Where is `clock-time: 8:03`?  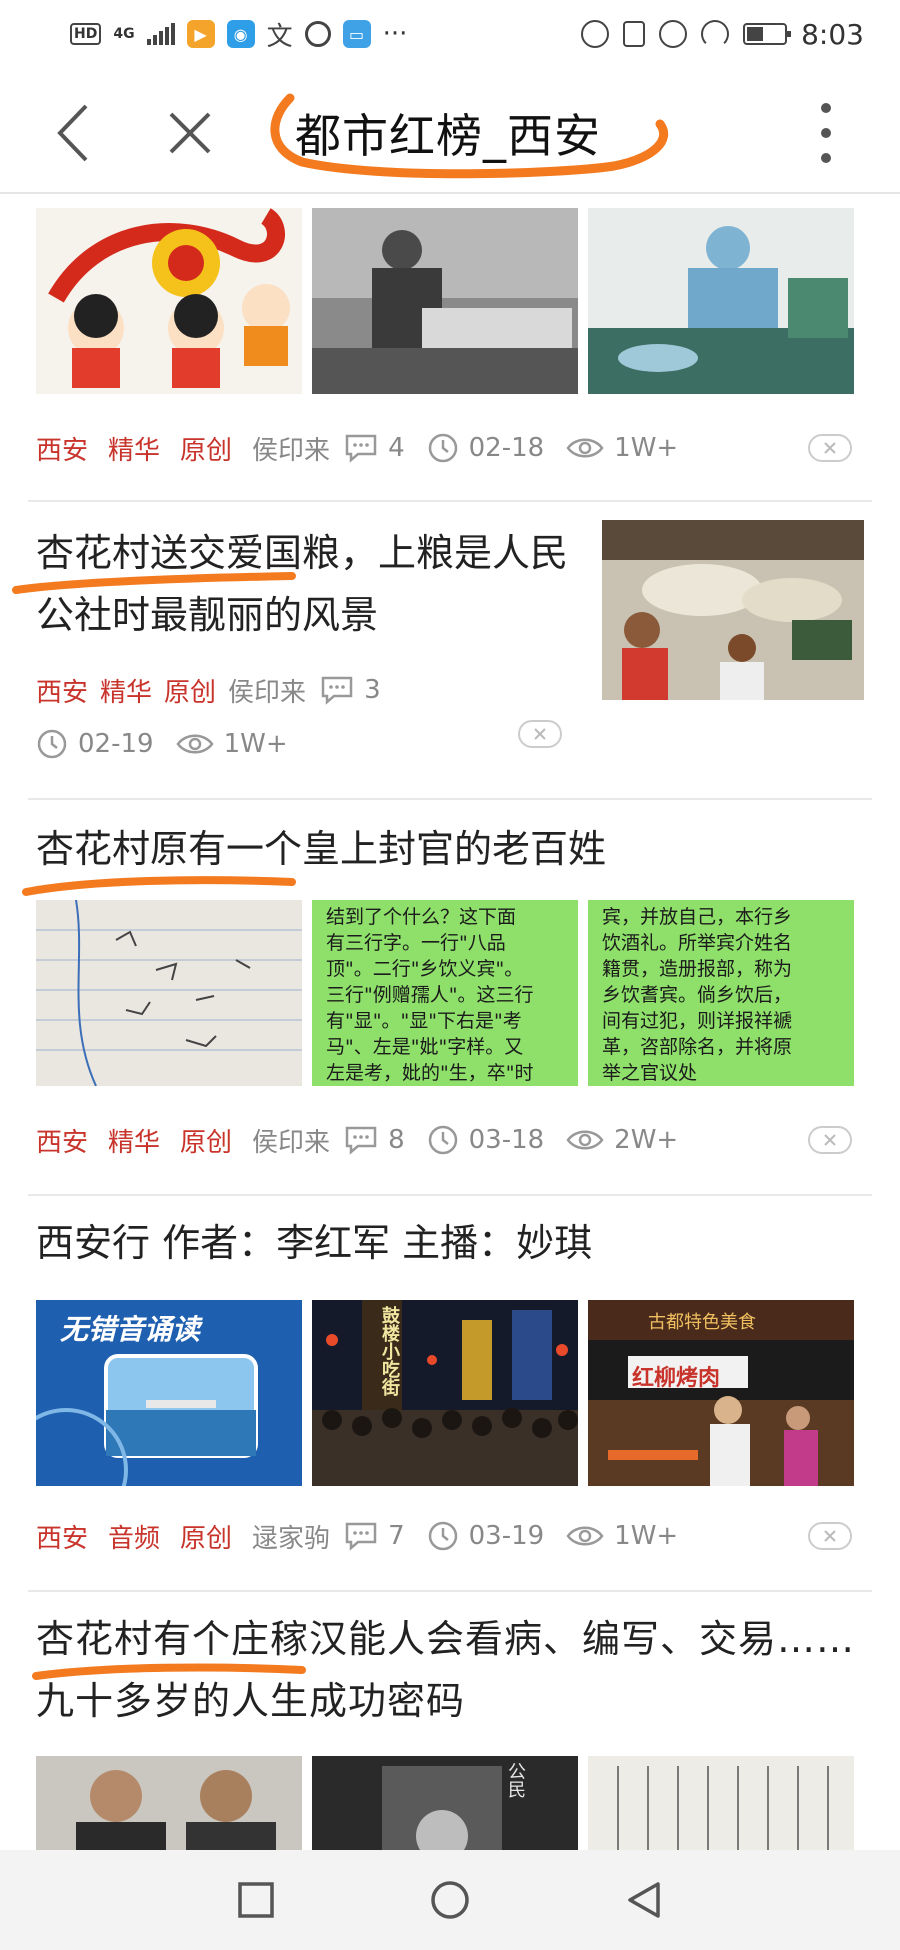 clock-time: 8:03 is located at coordinates (832, 34).